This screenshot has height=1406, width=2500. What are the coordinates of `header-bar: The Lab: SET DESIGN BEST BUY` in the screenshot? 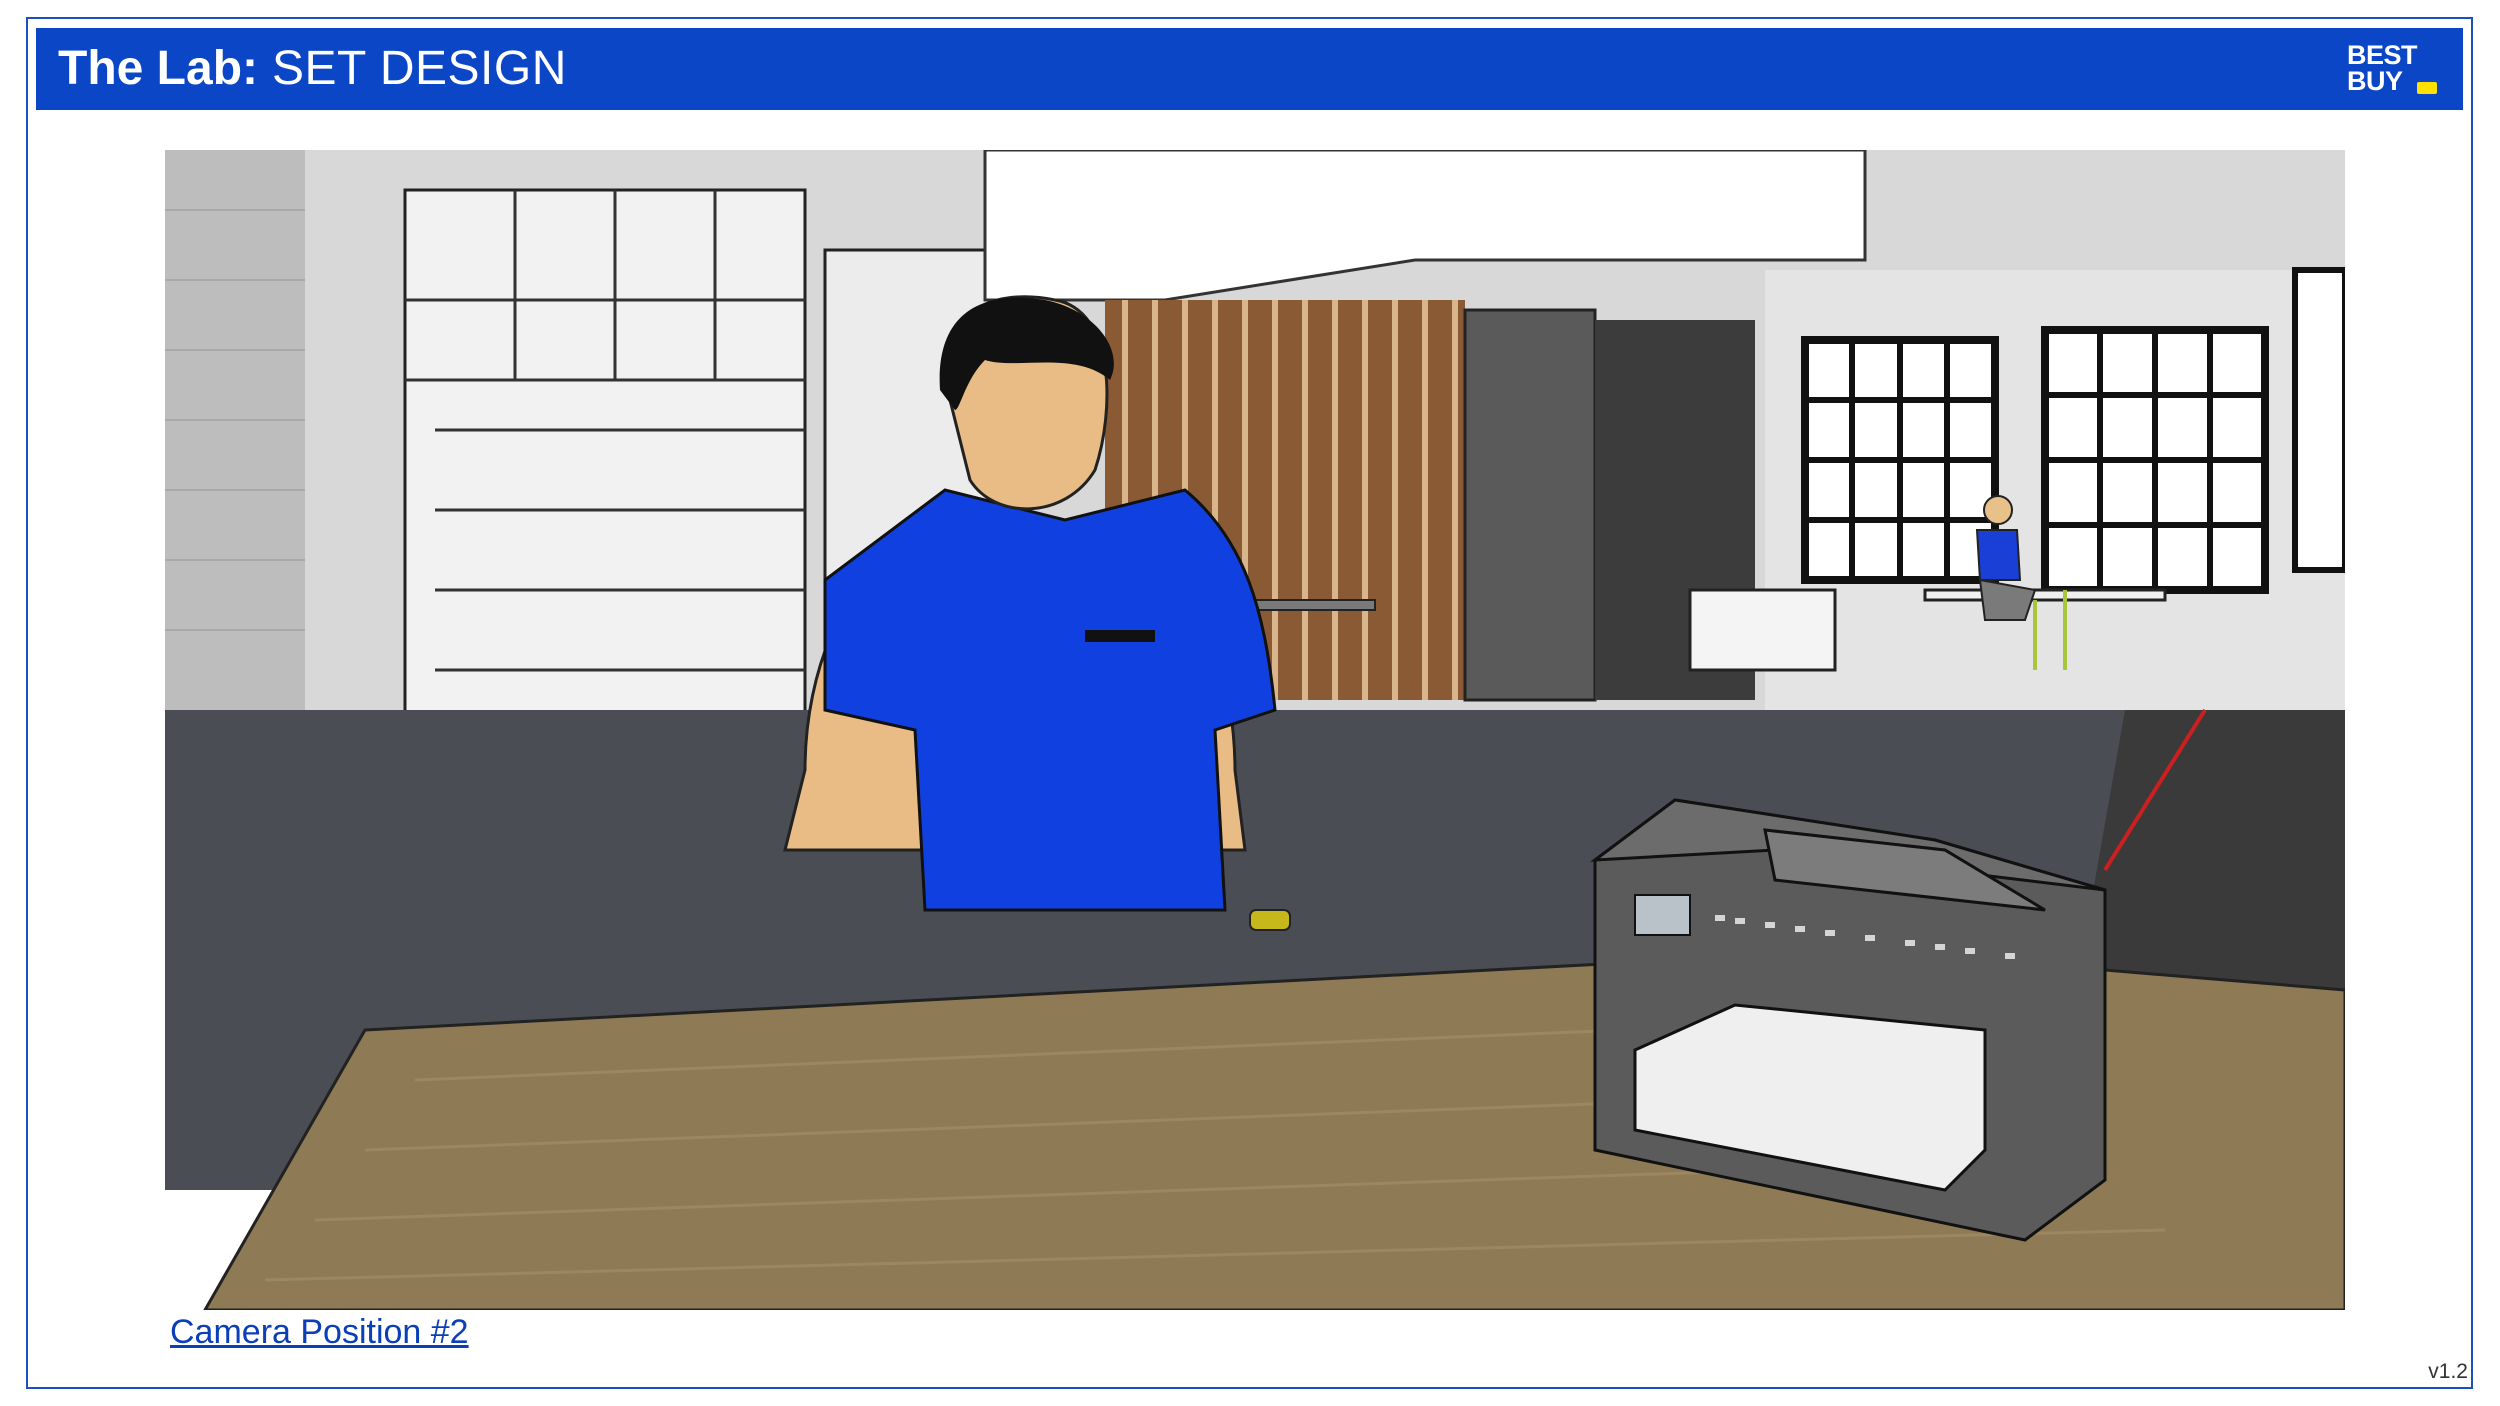 It's located at (1249, 69).